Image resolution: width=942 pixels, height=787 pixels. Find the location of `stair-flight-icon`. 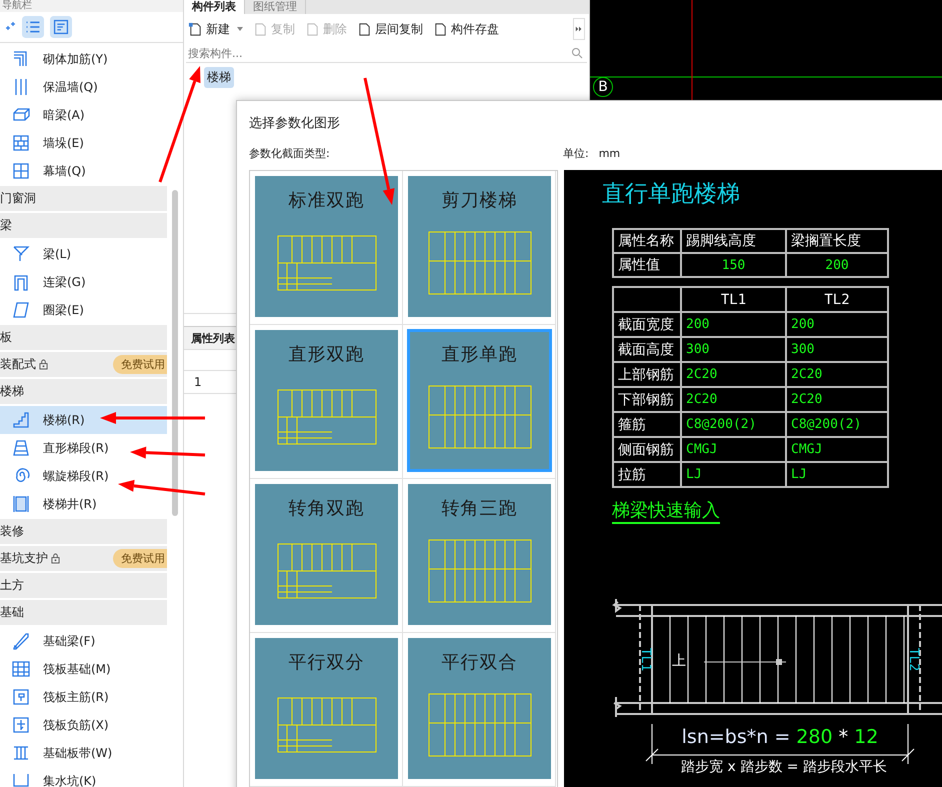

stair-flight-icon is located at coordinates (21, 448).